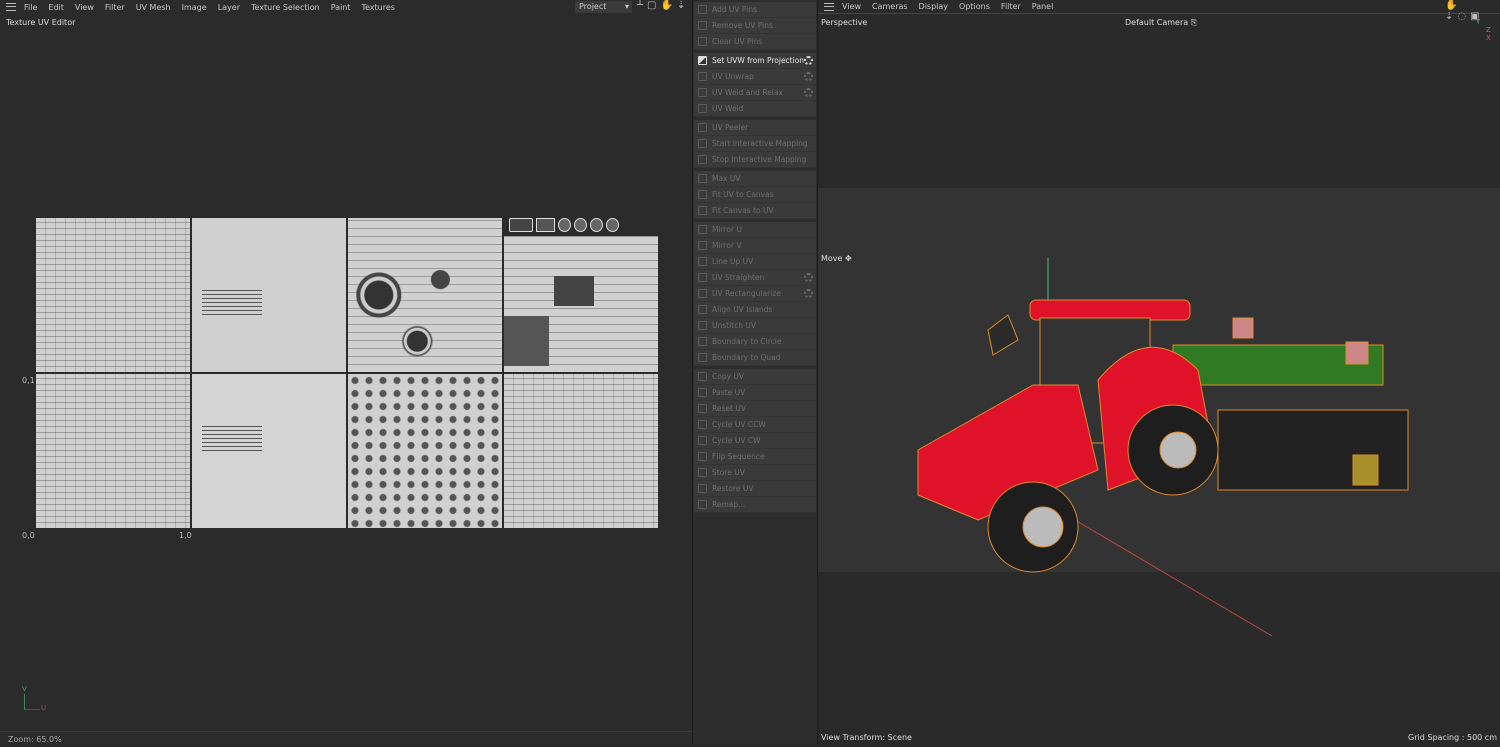  I want to click on command-boundary-to-quad: Boundary to Quad, so click(755, 358).